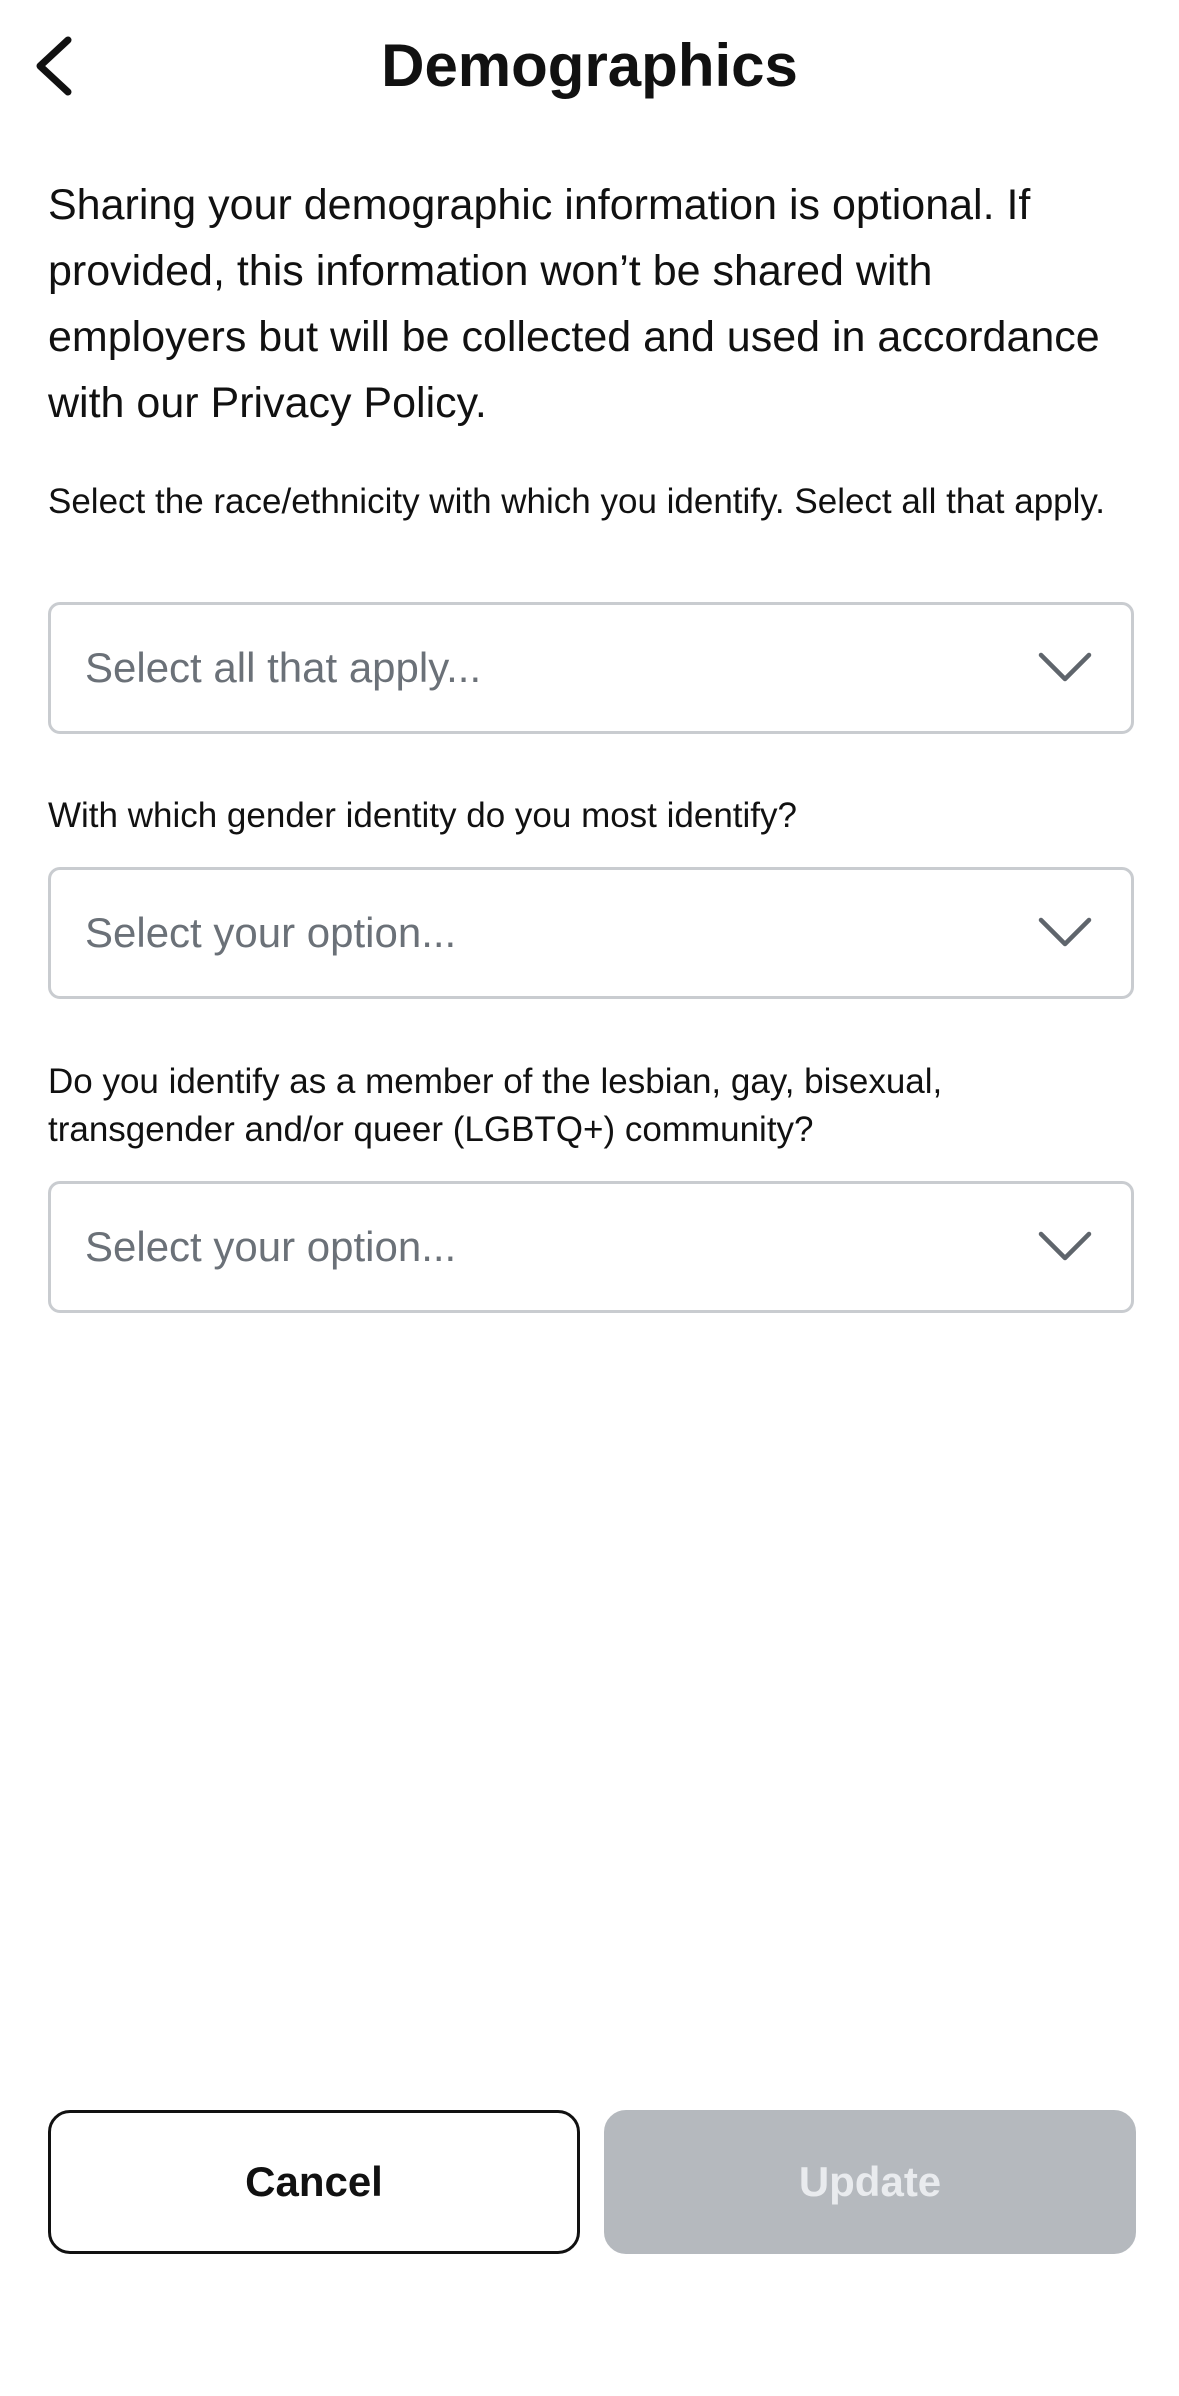 The image size is (1179, 2396). Describe the element at coordinates (314, 2182) in the screenshot. I see `cancel-button: Cancel` at that location.